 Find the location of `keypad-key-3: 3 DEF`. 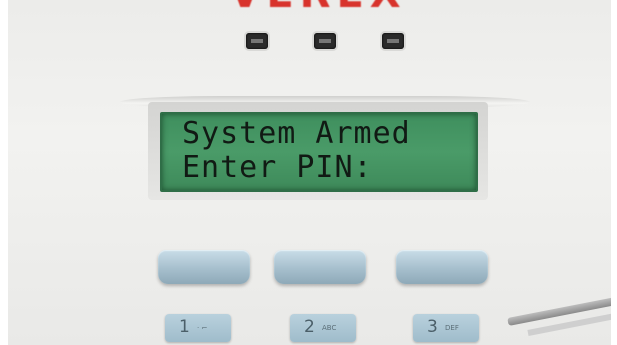

keypad-key-3: 3 DEF is located at coordinates (446, 328).